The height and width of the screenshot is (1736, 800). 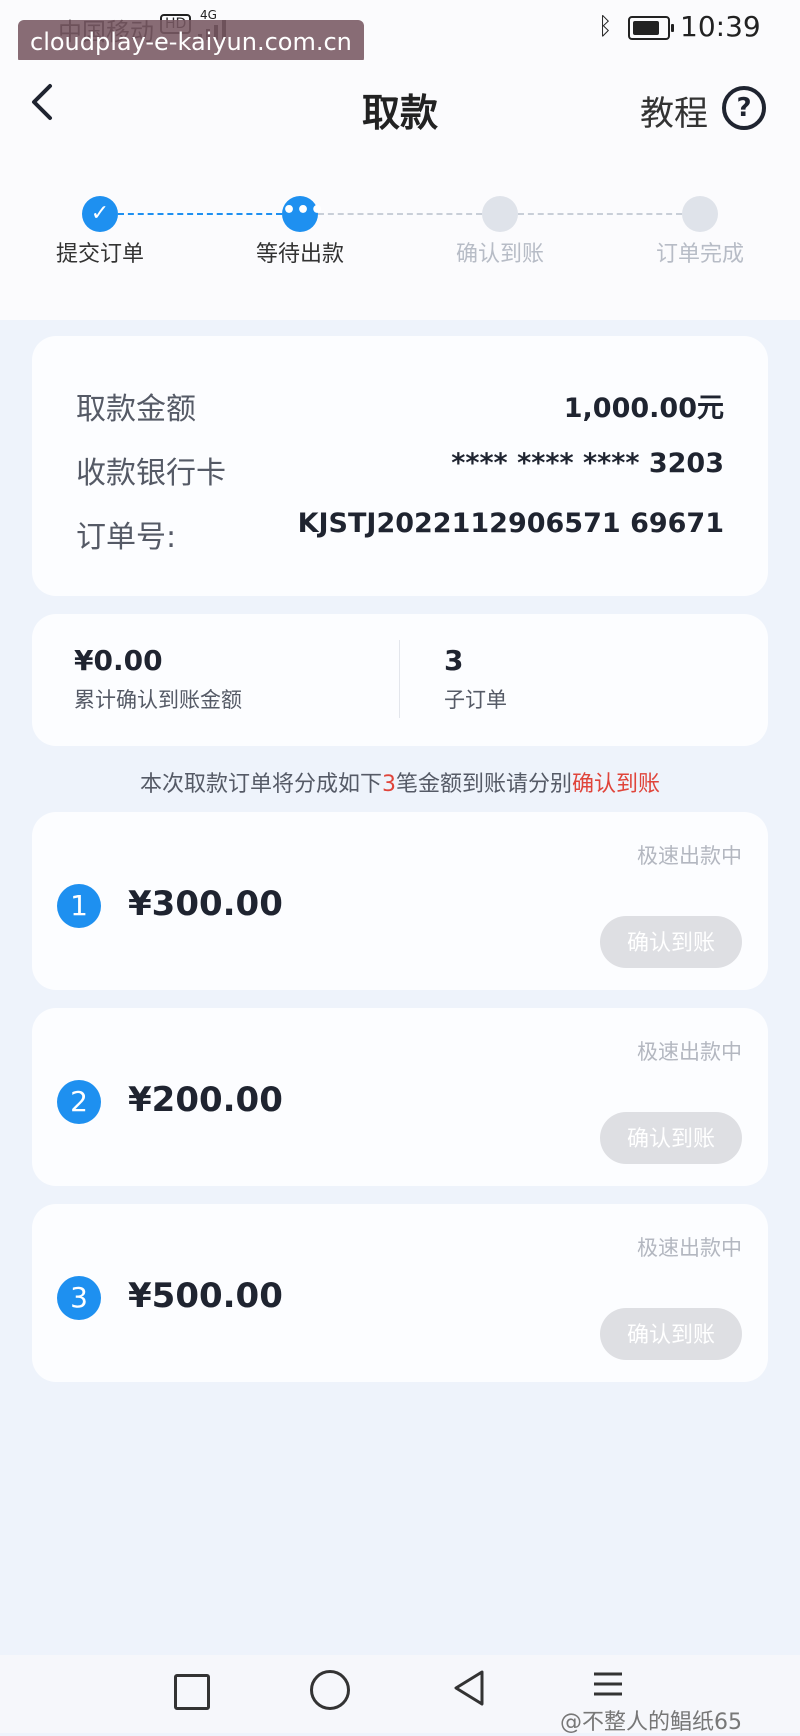 What do you see at coordinates (744, 108) in the screenshot?
I see `help-icon: ?` at bounding box center [744, 108].